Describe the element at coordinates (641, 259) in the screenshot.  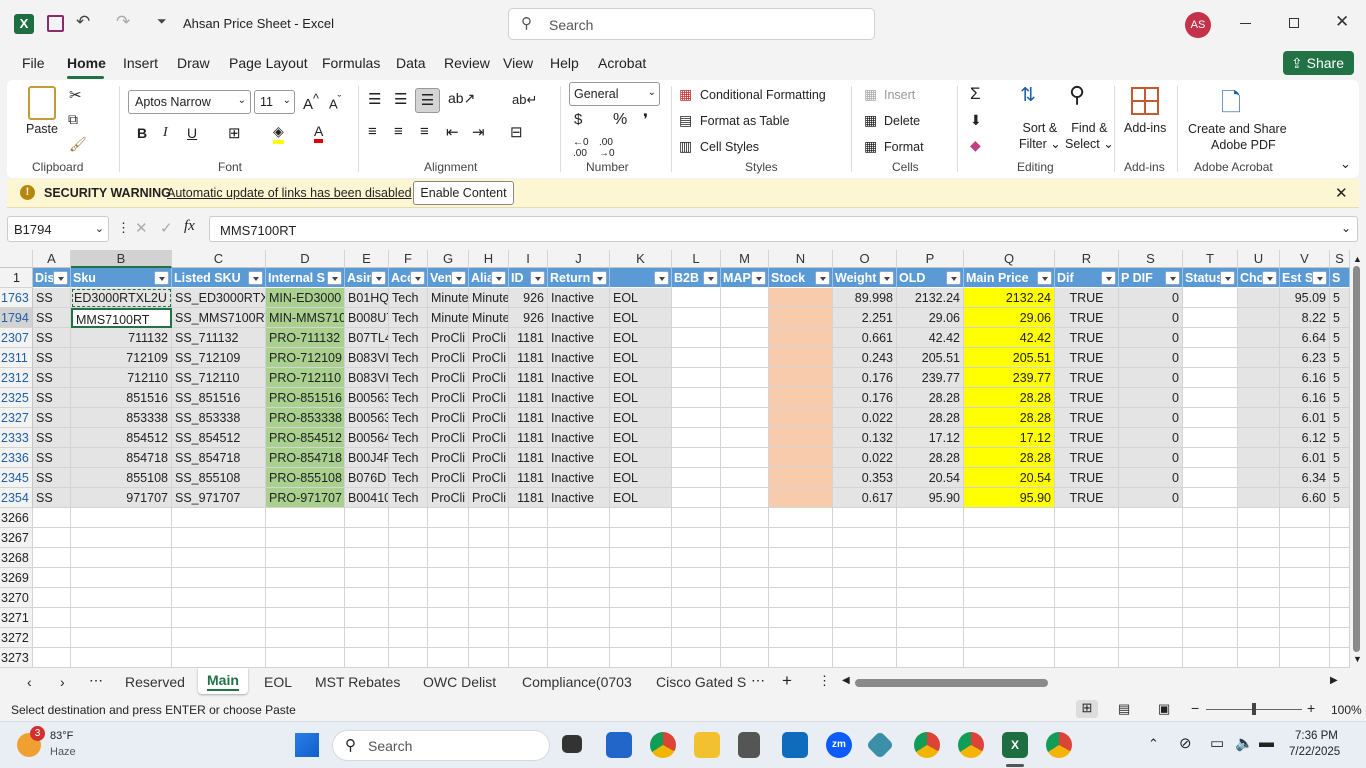
I see `column-header: K` at that location.